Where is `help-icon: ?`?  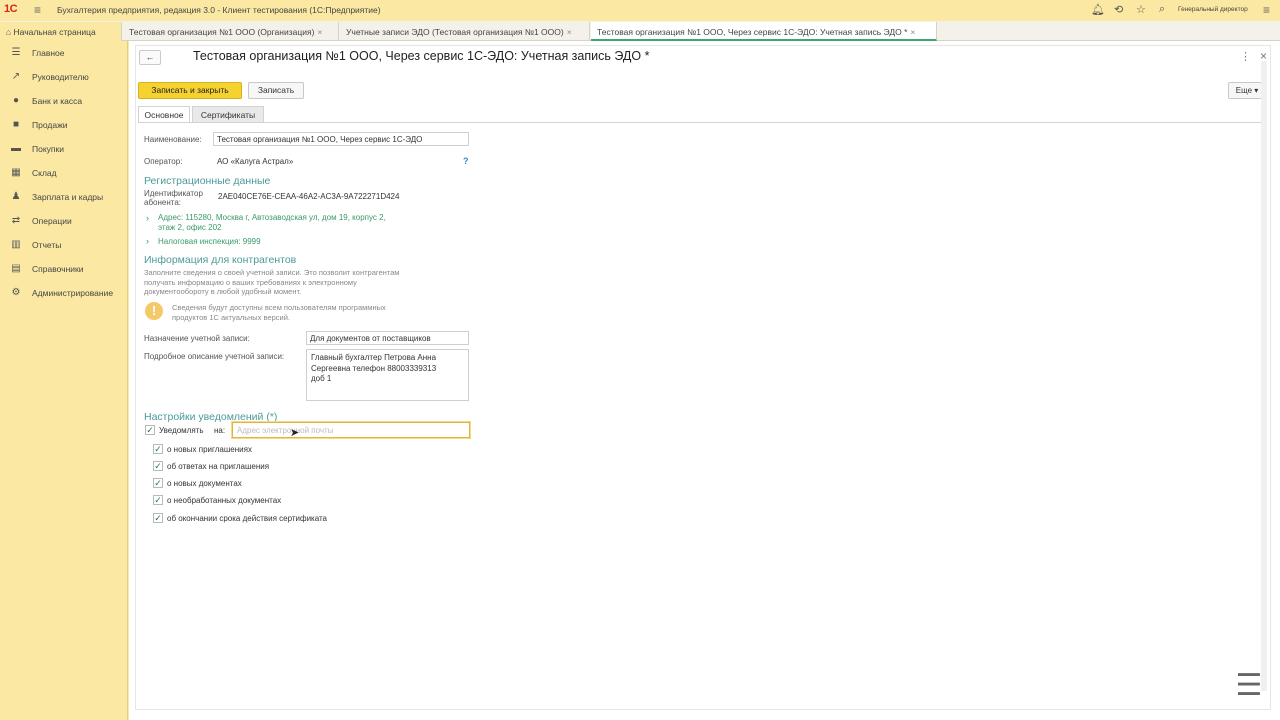
help-icon: ? is located at coordinates (466, 161).